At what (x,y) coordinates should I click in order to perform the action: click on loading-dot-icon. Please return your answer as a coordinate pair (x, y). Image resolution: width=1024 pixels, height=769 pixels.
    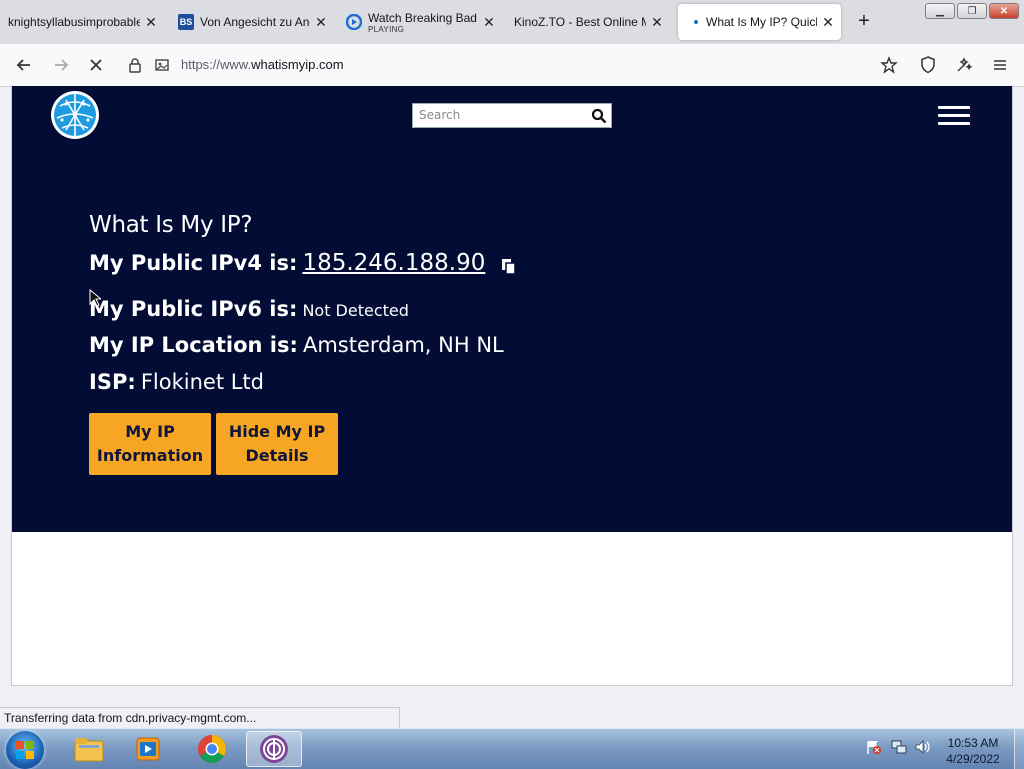
    Looking at the image, I should click on (696, 22).